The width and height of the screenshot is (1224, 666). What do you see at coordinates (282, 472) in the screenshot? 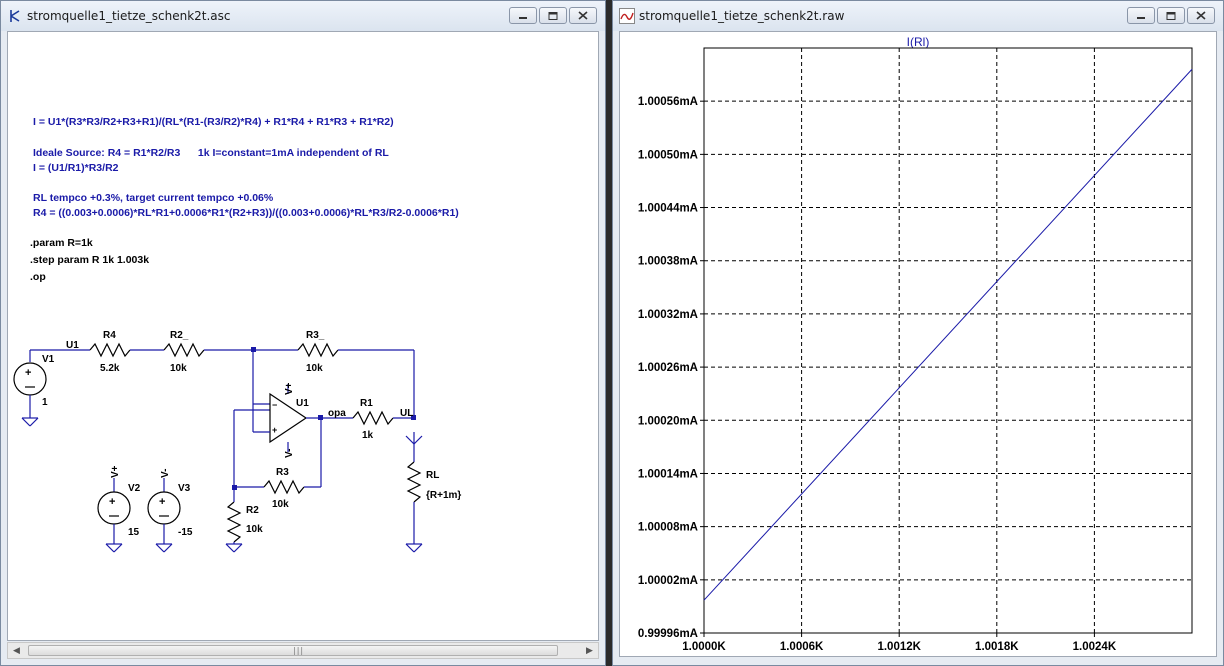
I see `r3-label: R3` at bounding box center [282, 472].